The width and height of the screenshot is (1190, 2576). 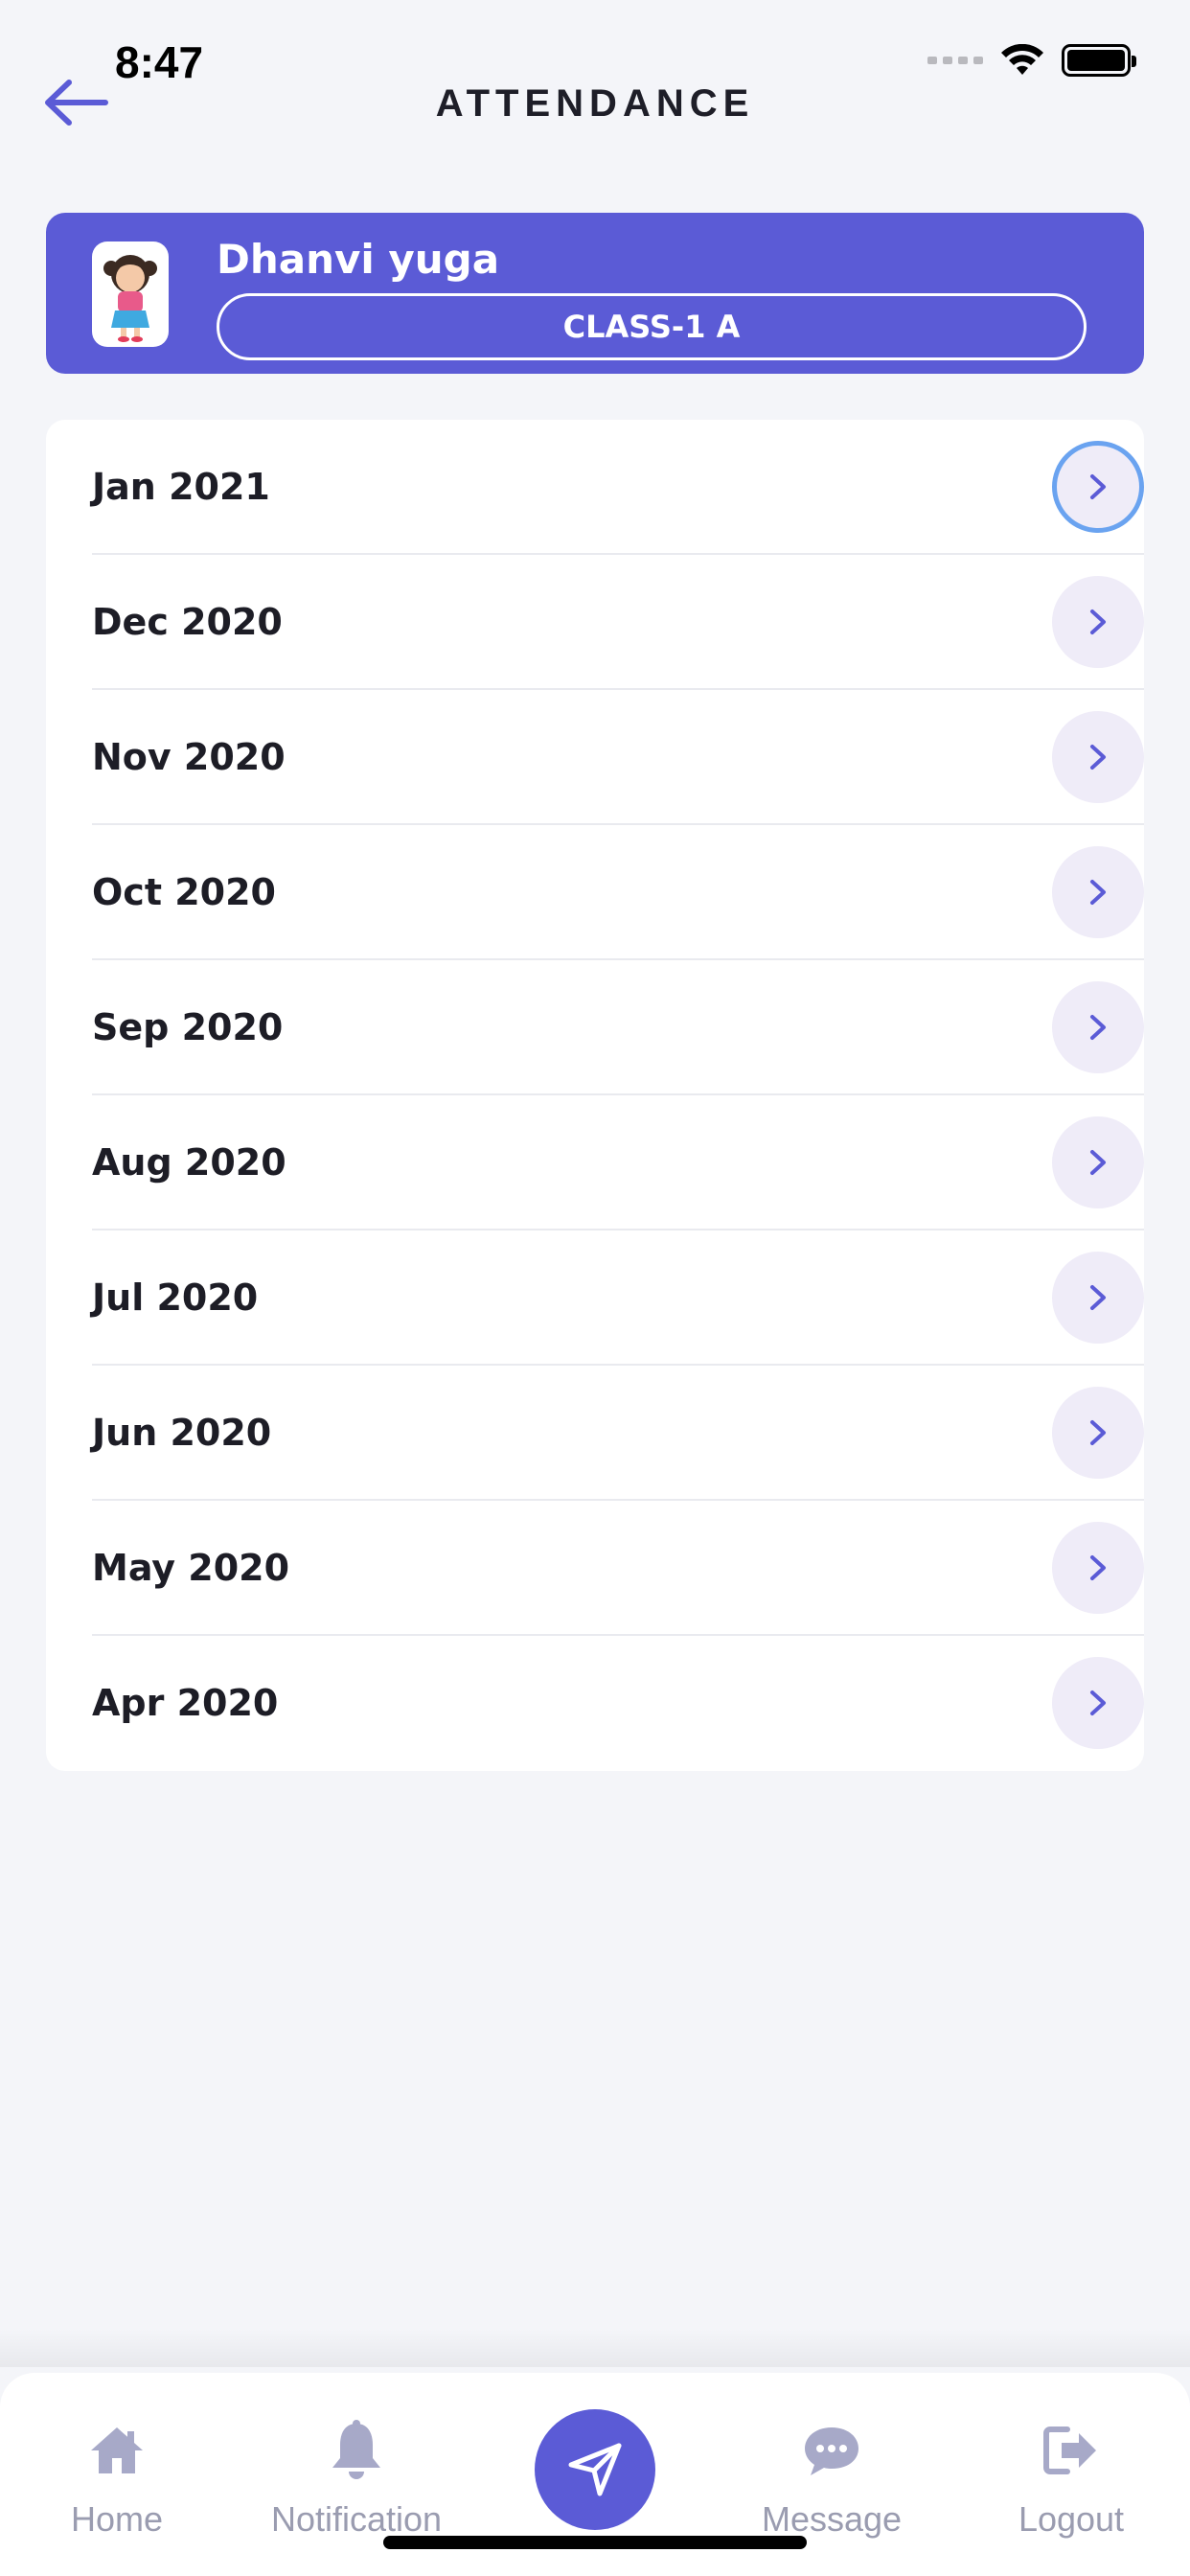 I want to click on month-label: Nov 2020, so click(x=189, y=757).